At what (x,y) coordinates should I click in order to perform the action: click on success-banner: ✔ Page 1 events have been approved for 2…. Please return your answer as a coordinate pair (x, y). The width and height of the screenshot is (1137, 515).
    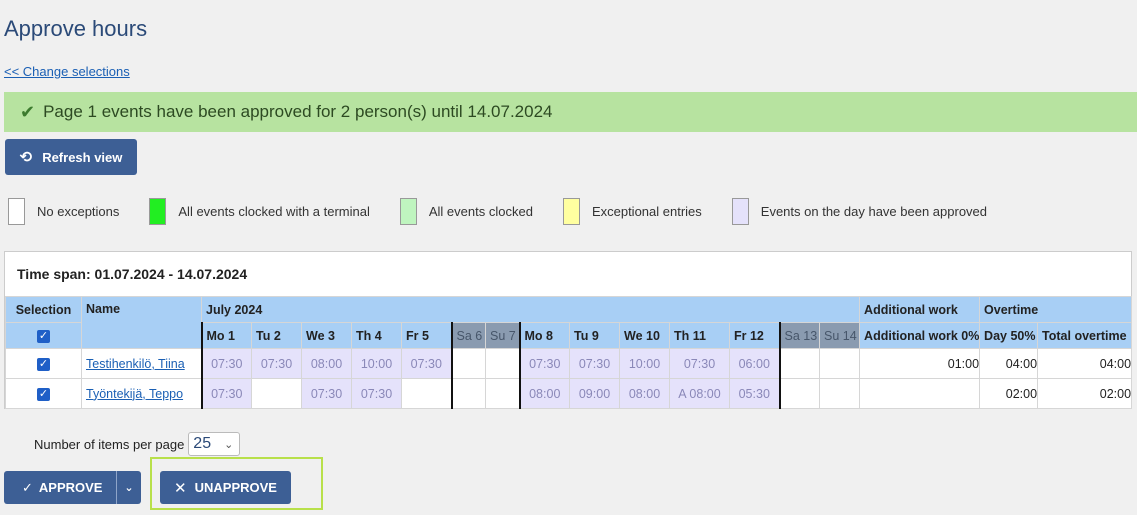
    Looking at the image, I should click on (570, 112).